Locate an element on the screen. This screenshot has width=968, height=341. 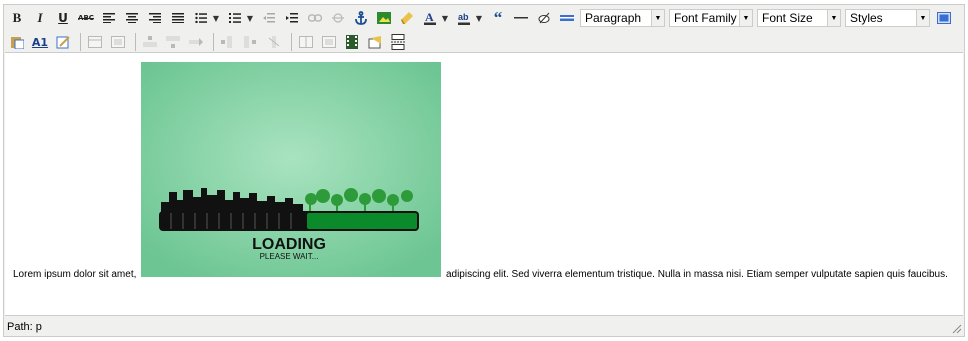
horizontal-rule-icon is located at coordinates (521, 18).